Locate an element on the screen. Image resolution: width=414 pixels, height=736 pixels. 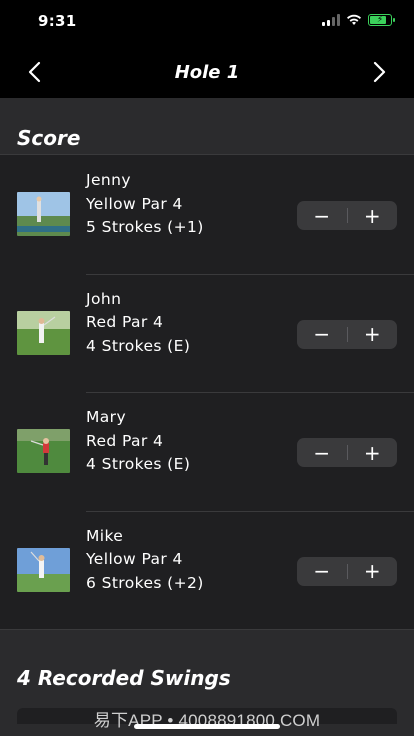
wifi-icon is located at coordinates (354, 19).